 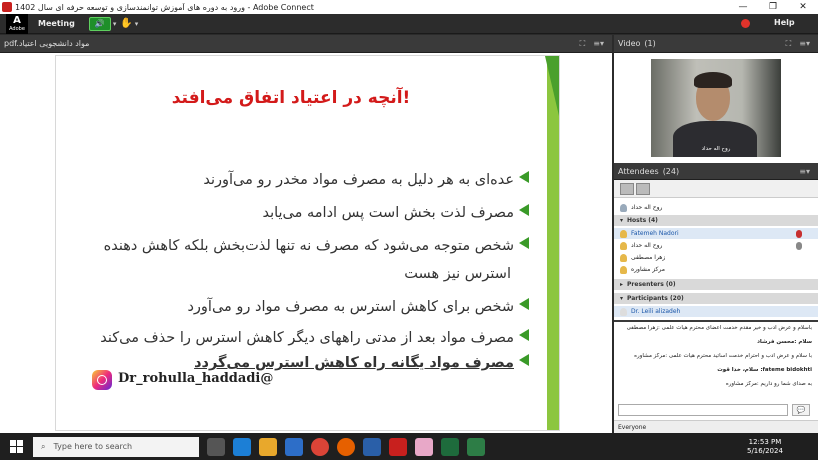 What do you see at coordinates (716, 233) in the screenshot?
I see `list-item: Fatemeh Nadori` at bounding box center [716, 233].